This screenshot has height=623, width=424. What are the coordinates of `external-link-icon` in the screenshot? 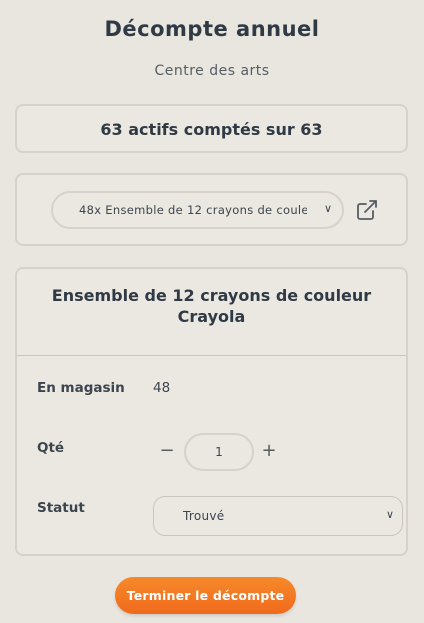 It's located at (367, 210).